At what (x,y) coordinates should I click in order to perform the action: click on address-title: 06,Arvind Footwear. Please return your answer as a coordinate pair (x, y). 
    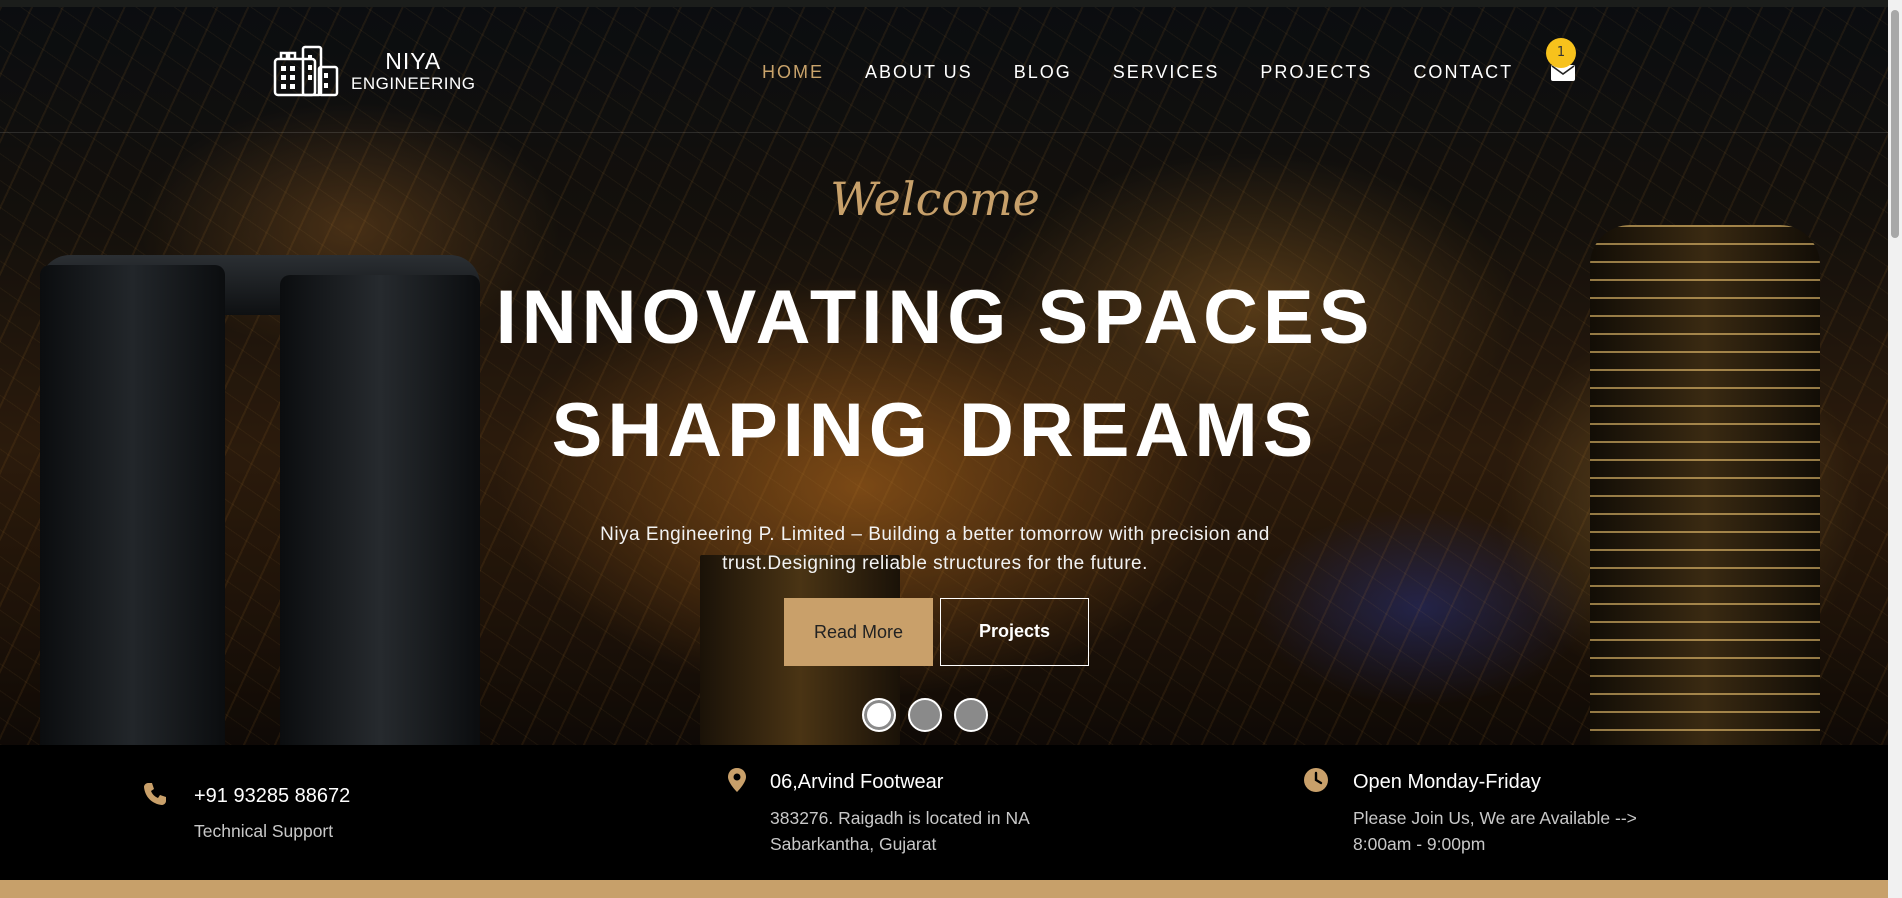
    Looking at the image, I should click on (857, 782).